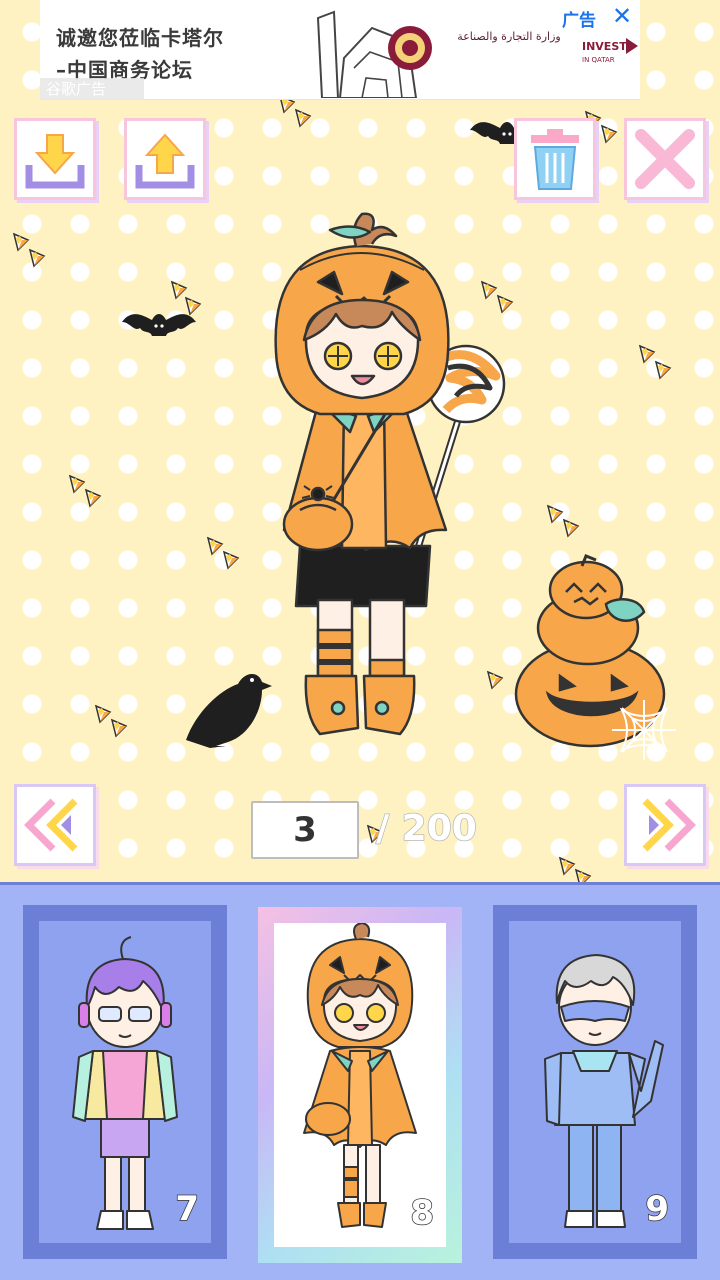  I want to click on save-slot-8-selected: 8, so click(360, 1085).